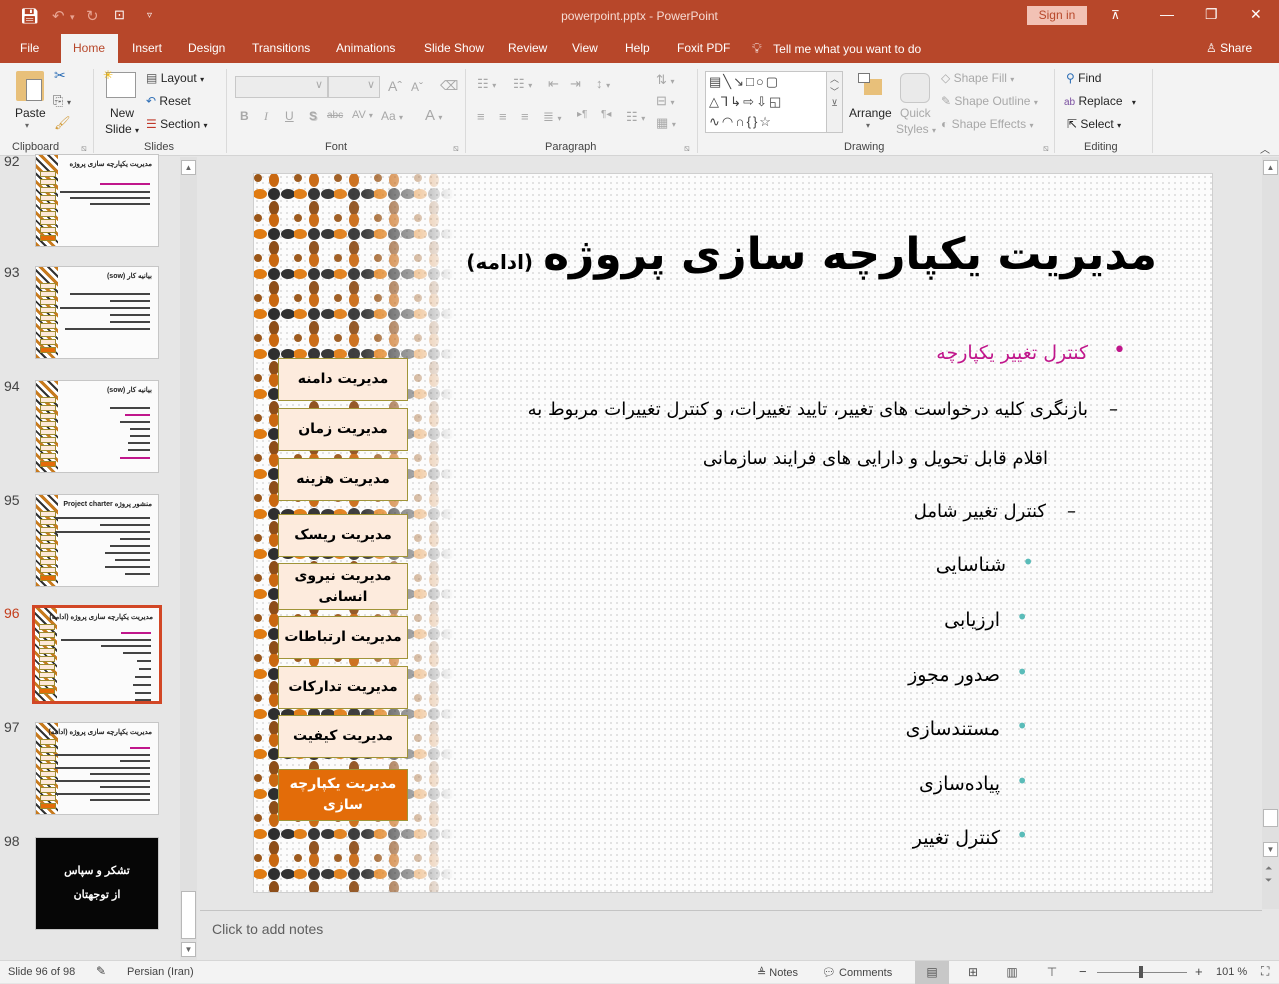 The width and height of the screenshot is (1279, 984). What do you see at coordinates (89, 48) in the screenshot?
I see `tab-home: Home` at bounding box center [89, 48].